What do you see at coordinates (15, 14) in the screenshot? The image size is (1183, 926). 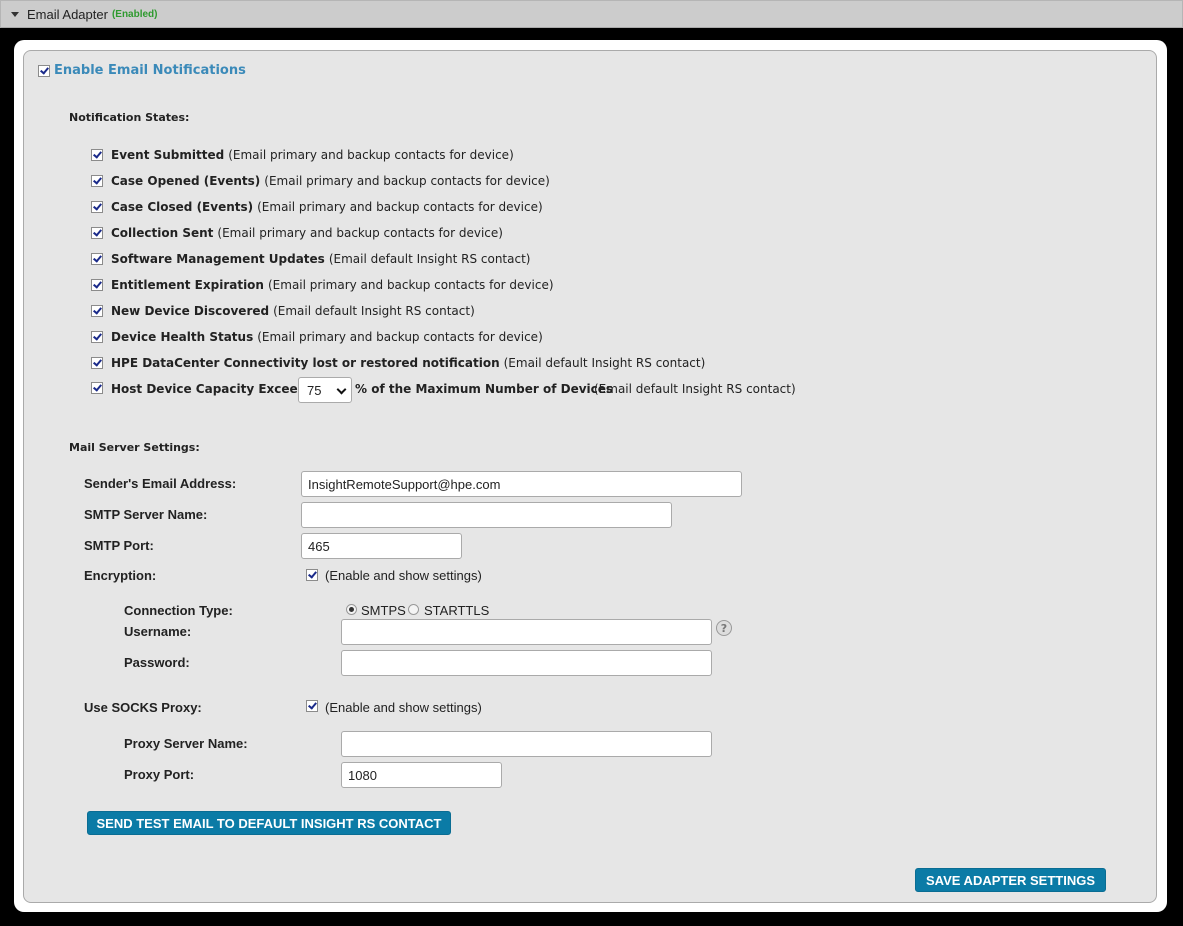 I see `triangle-down-icon` at bounding box center [15, 14].